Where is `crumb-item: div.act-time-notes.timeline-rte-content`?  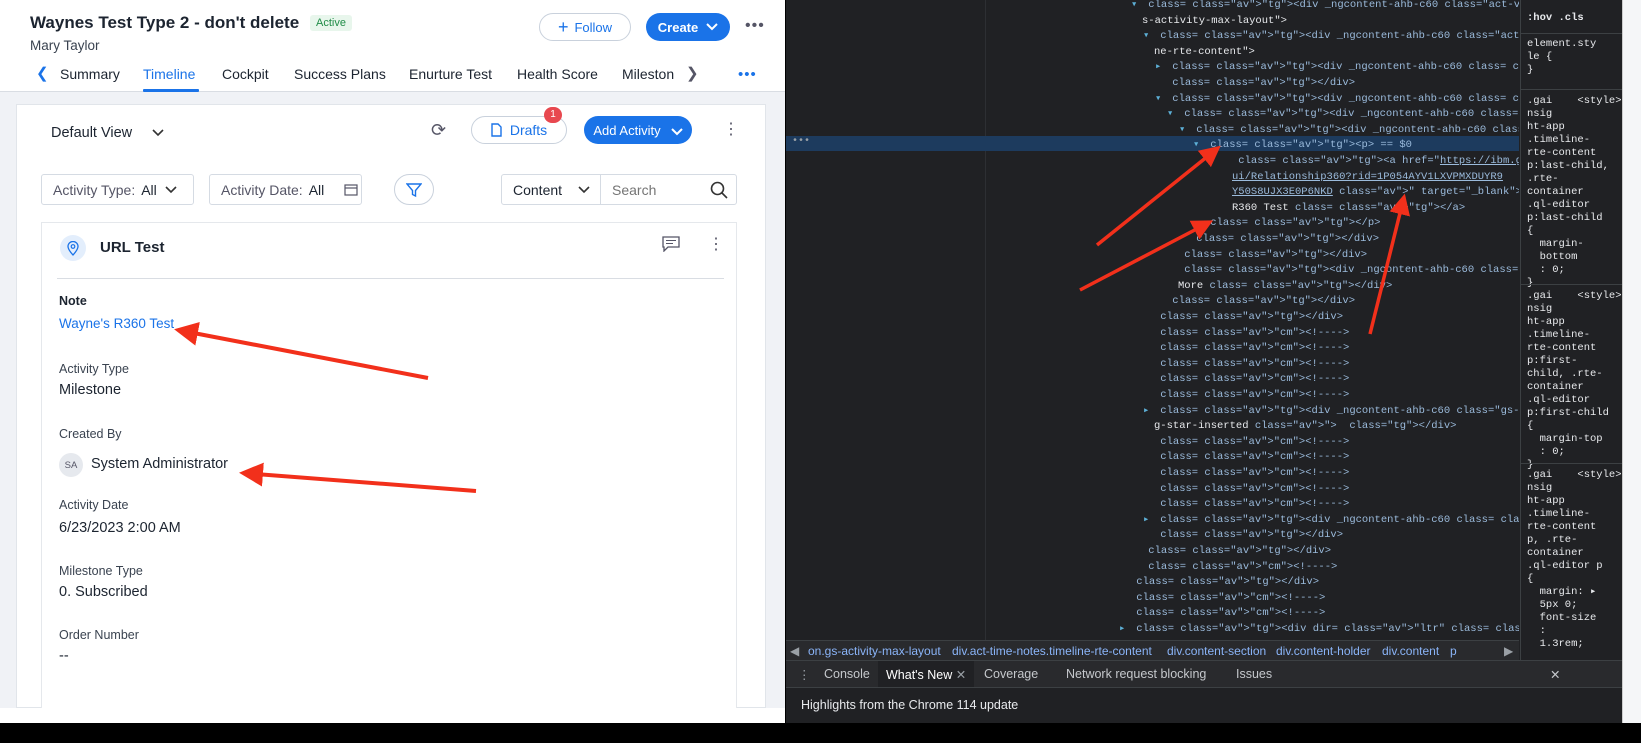
crumb-item: div.act-time-notes.timeline-rte-content is located at coordinates (1052, 651).